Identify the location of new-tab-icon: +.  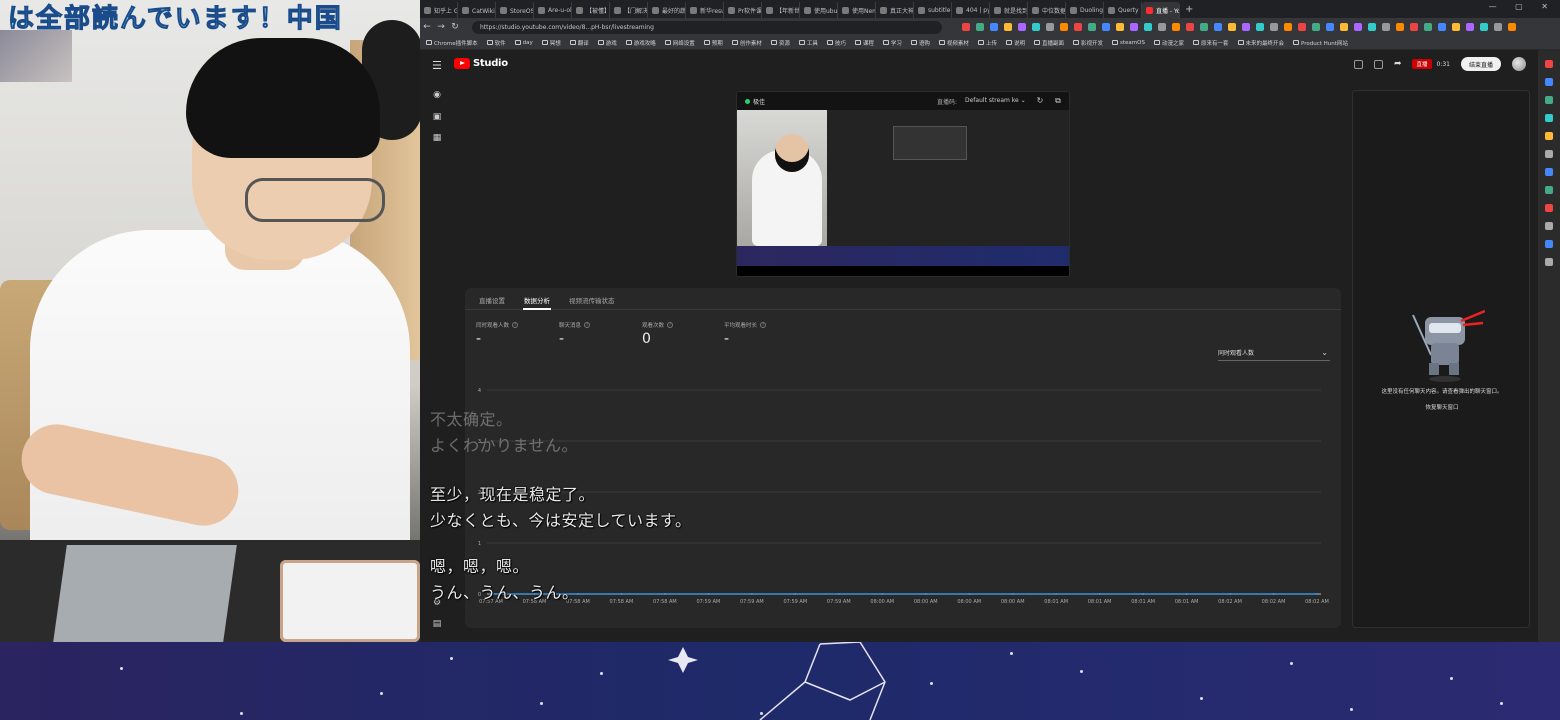
(1189, 9).